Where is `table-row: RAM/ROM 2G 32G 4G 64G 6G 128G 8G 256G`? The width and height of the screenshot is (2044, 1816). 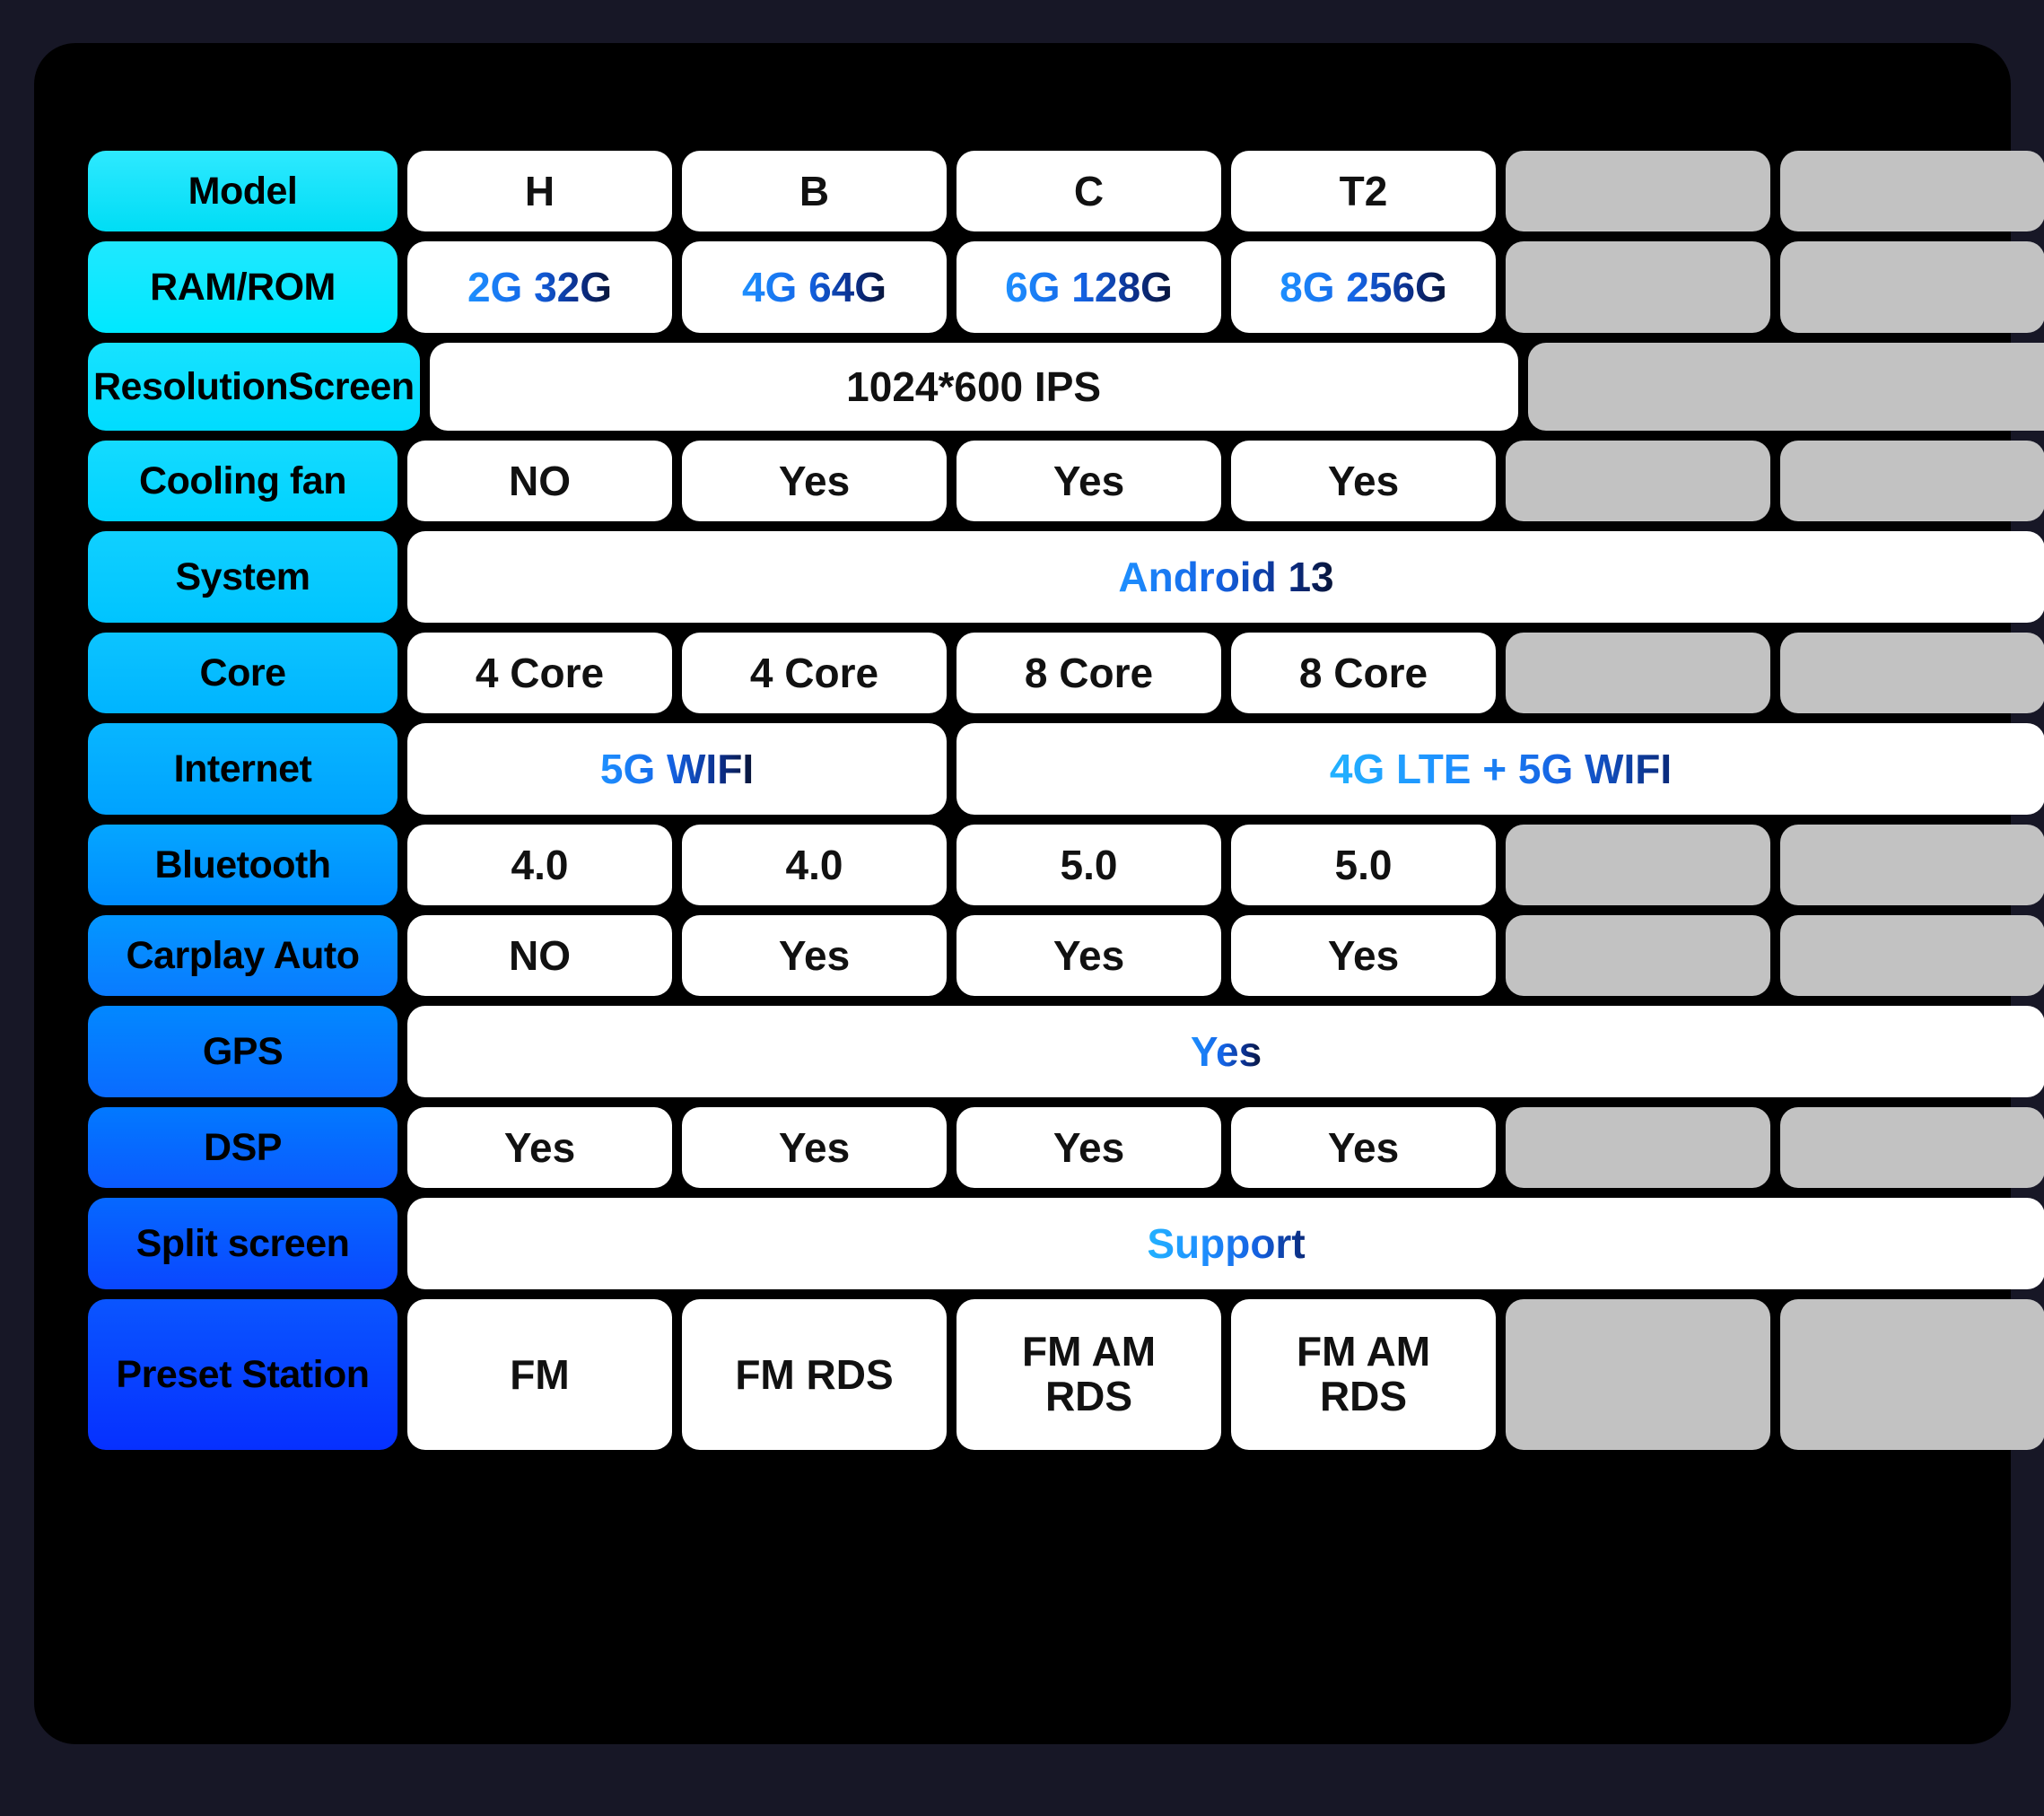
table-row: RAM/ROM 2G 32G 4G 64G 6G 128G 8G 256G is located at coordinates (1066, 287).